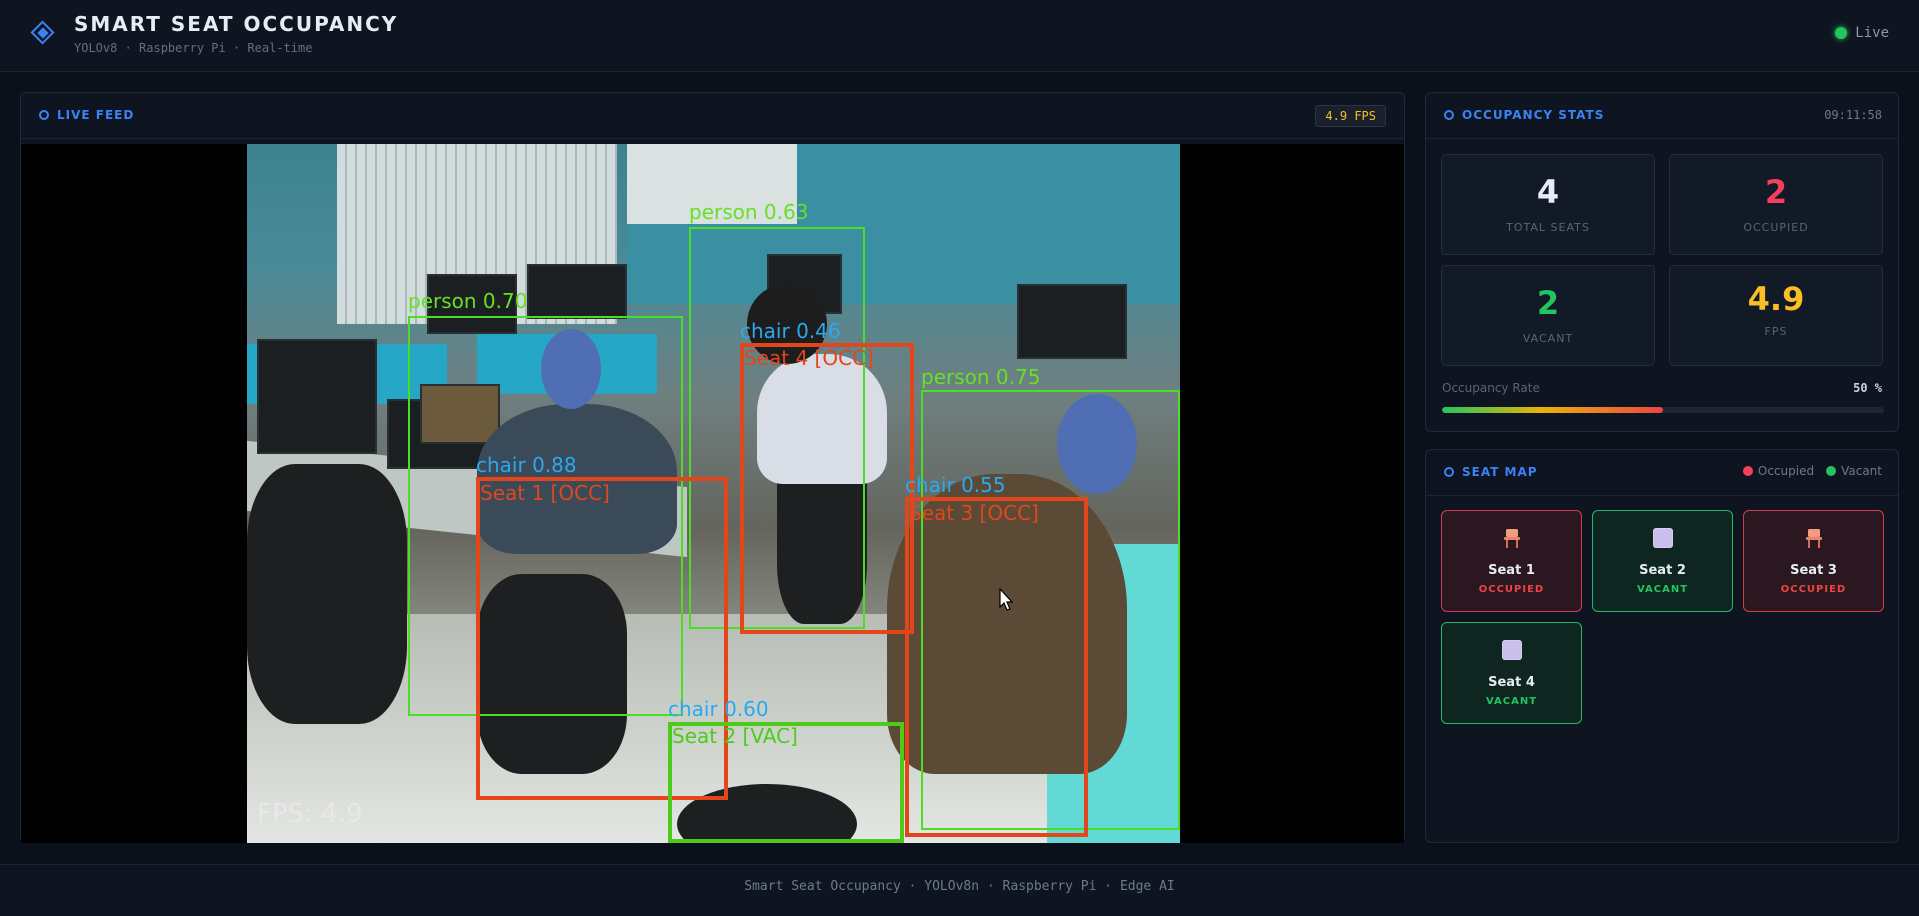 The height and width of the screenshot is (916, 1919). What do you see at coordinates (1813, 561) in the screenshot?
I see `seat-card-3: Seat 3 OCCUPIED` at bounding box center [1813, 561].